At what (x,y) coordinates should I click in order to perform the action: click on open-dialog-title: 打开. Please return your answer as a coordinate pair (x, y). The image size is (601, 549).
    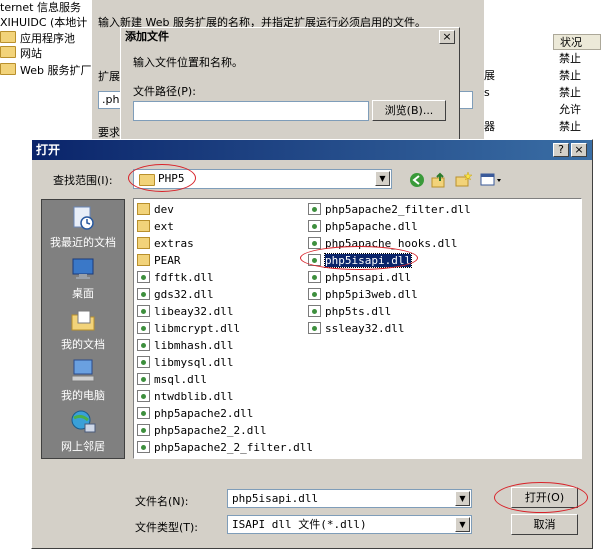
    Looking at the image, I should click on (312, 150).